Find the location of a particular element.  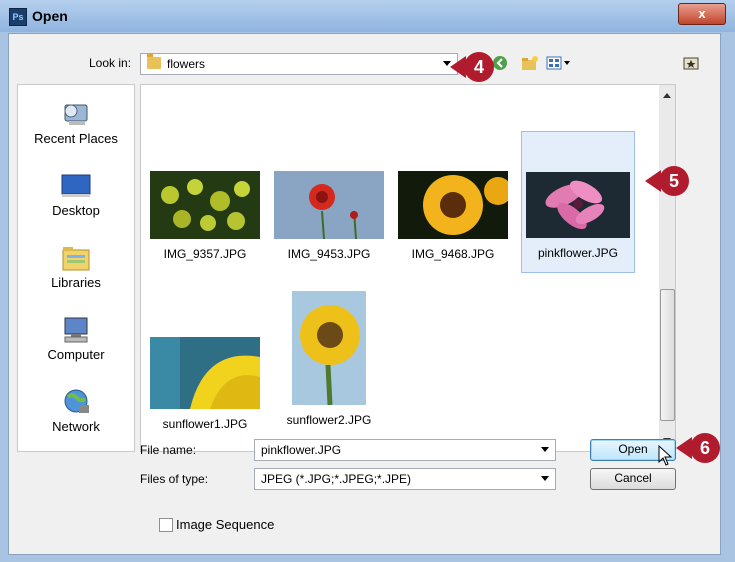

file-name: IMG_9453.JPG is located at coordinates (329, 254).